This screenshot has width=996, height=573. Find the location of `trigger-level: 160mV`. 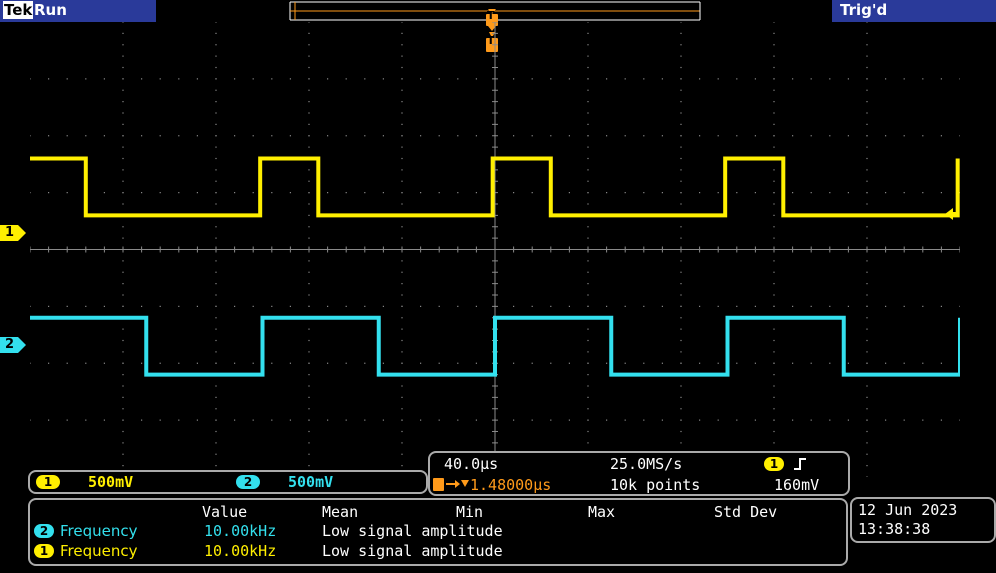

trigger-level: 160mV is located at coordinates (796, 485).